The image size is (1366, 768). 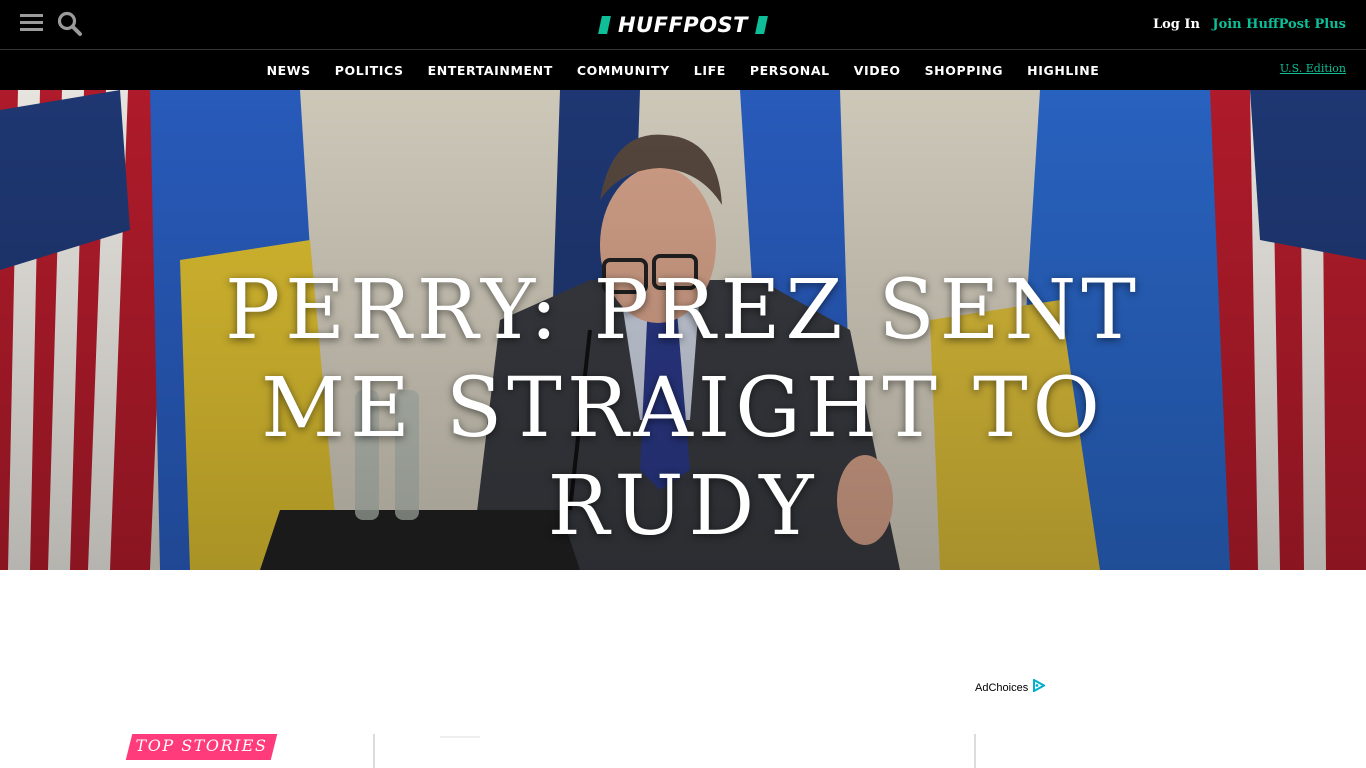 What do you see at coordinates (1063, 70) in the screenshot?
I see `nav-item-highline: HIGHLINE` at bounding box center [1063, 70].